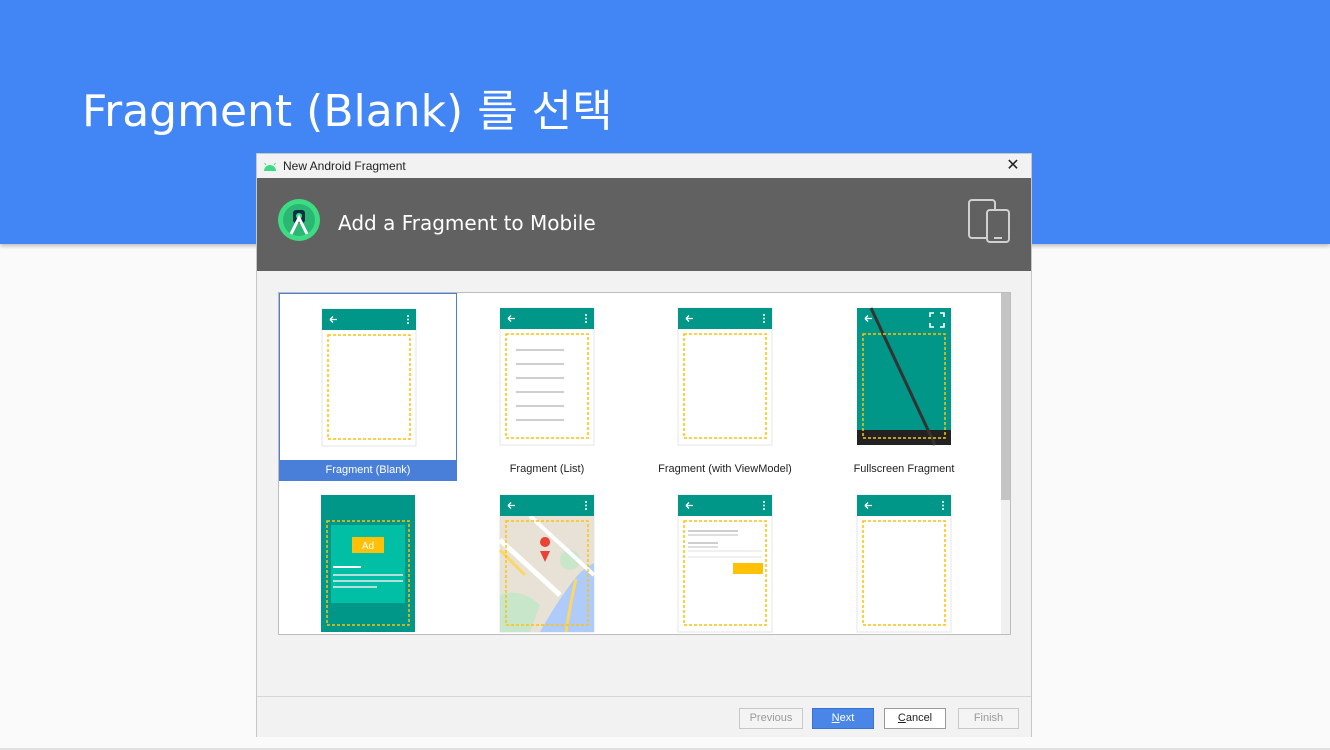 The image size is (1330, 750). I want to click on next-button: Next, so click(843, 718).